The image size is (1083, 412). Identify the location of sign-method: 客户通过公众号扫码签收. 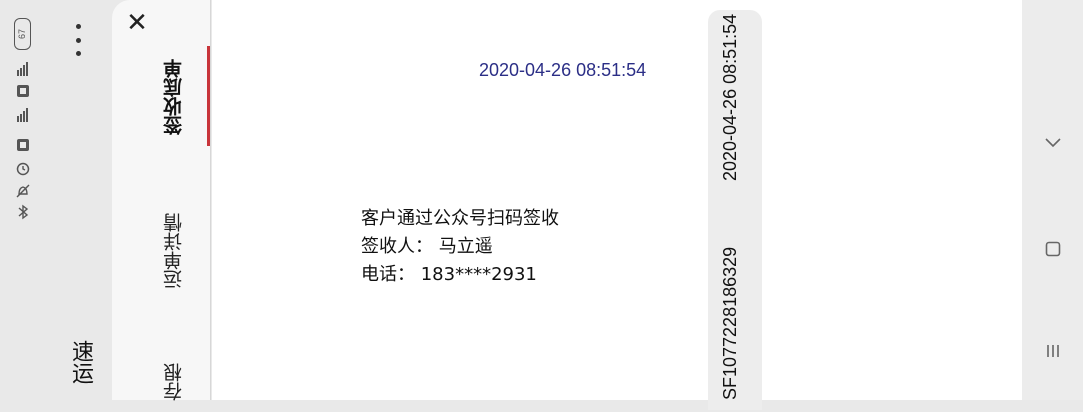
(460, 218).